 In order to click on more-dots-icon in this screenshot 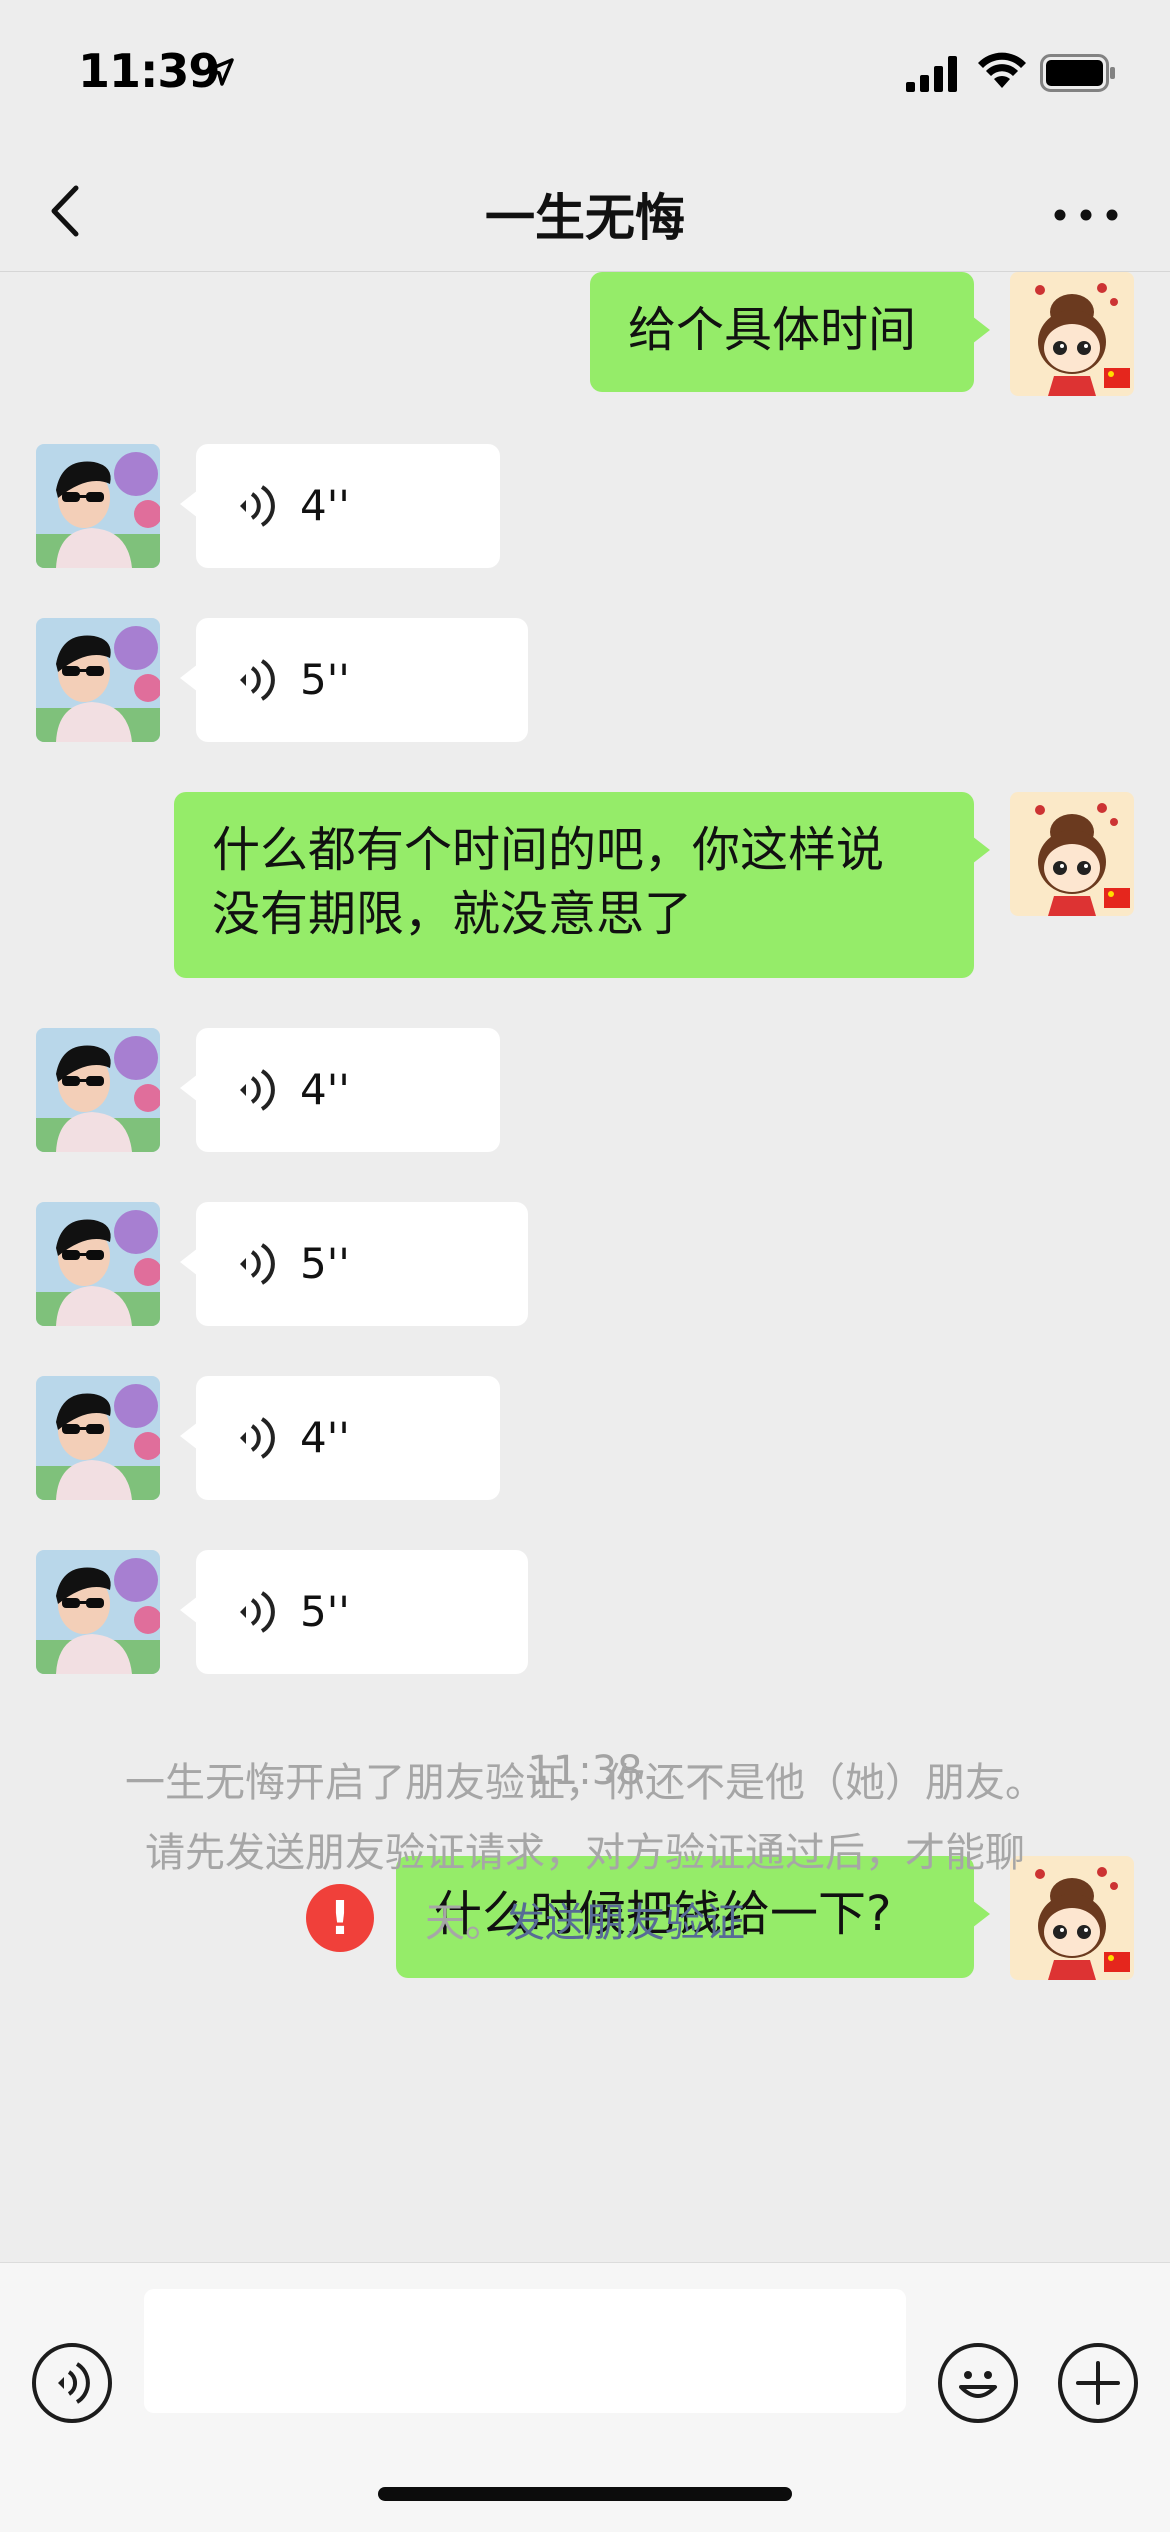, I will do `click(1086, 215)`.